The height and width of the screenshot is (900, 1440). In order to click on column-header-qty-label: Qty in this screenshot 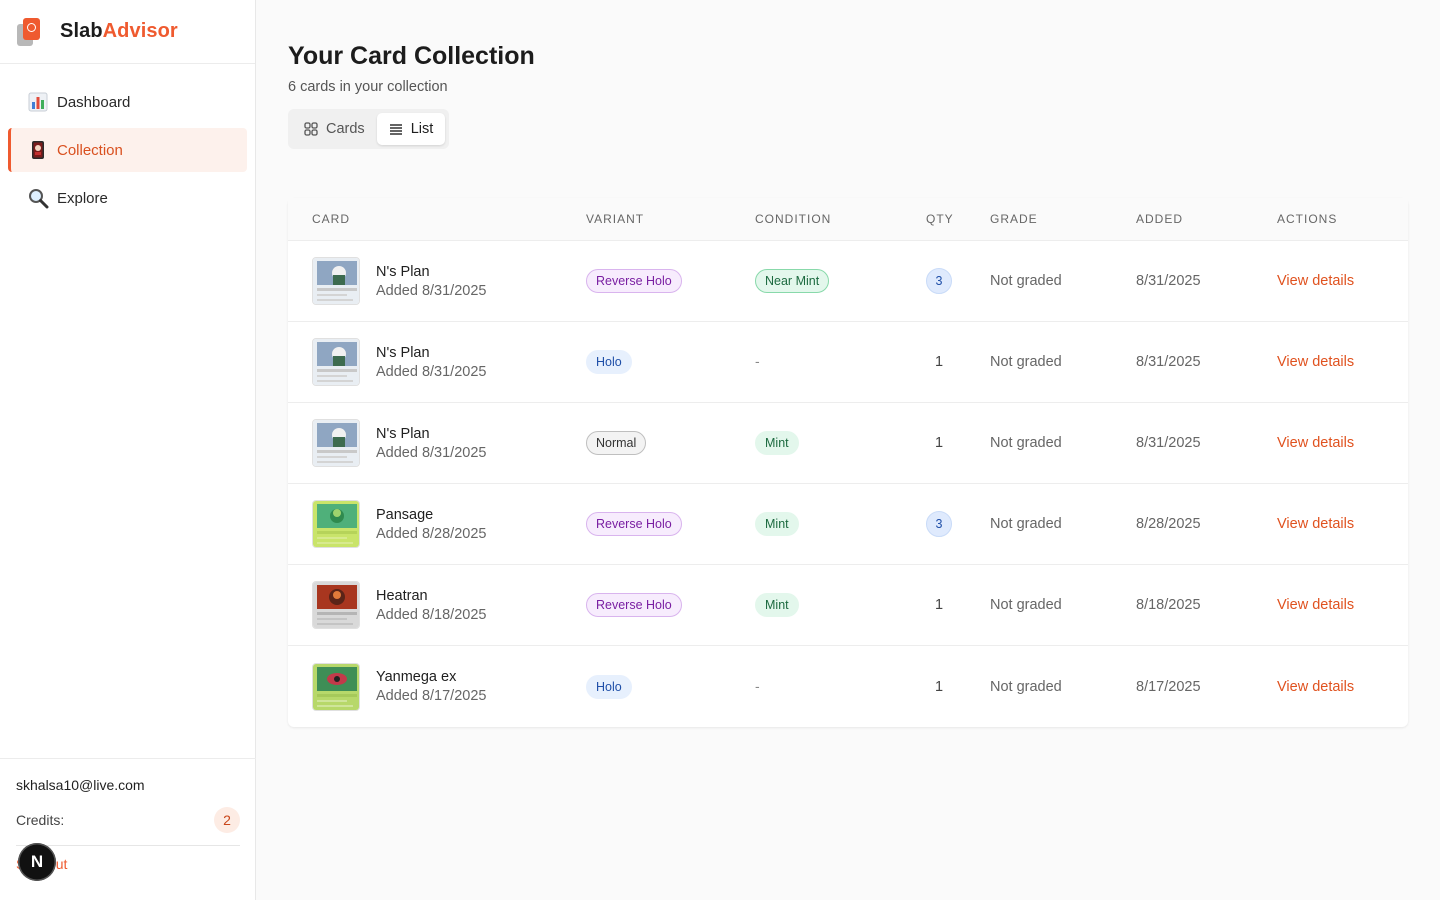, I will do `click(940, 219)`.